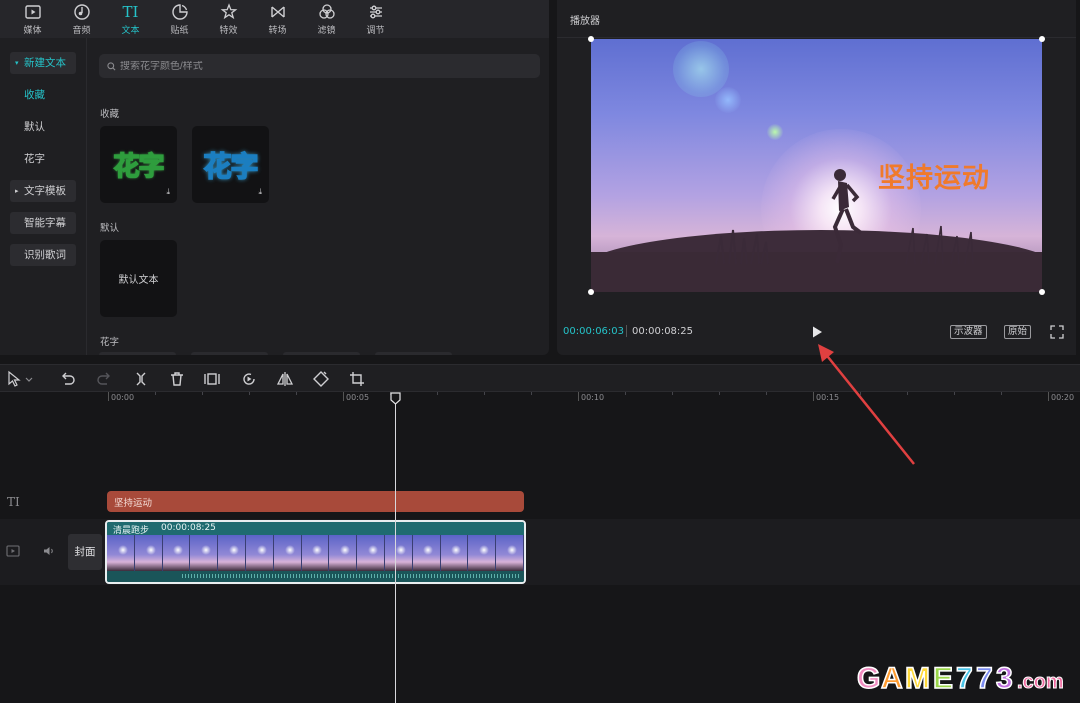 The width and height of the screenshot is (1080, 703). I want to click on default-text-card: 默认文本, so click(138, 278).